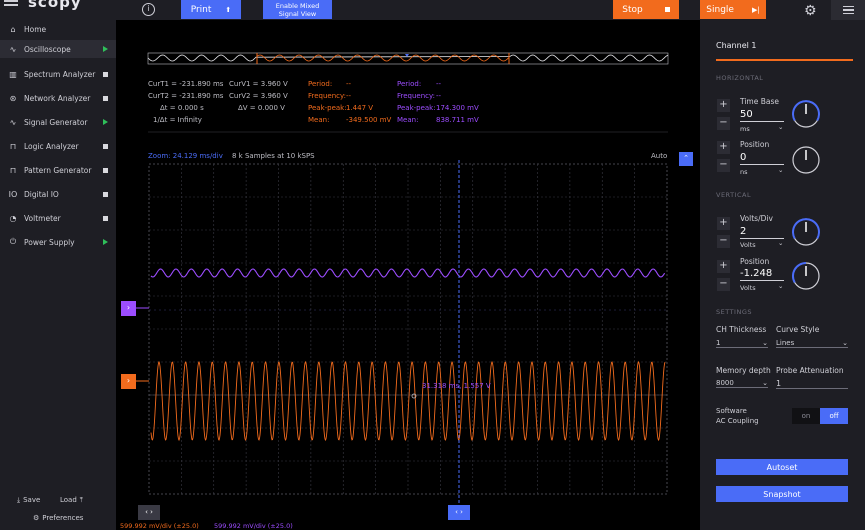 The image size is (865, 530). What do you see at coordinates (834, 416) in the screenshot?
I see `ac-off-option: off` at bounding box center [834, 416].